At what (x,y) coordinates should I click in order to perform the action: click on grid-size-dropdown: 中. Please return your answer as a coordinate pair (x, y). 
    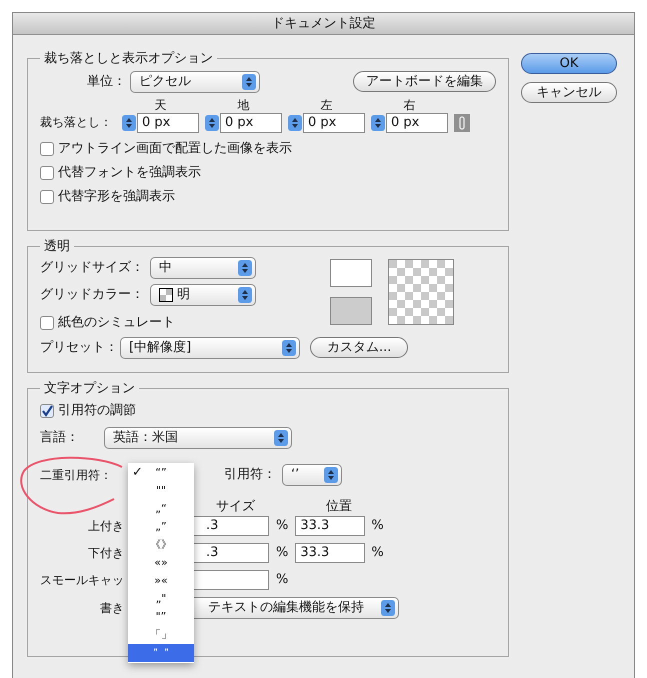
    Looking at the image, I should click on (203, 267).